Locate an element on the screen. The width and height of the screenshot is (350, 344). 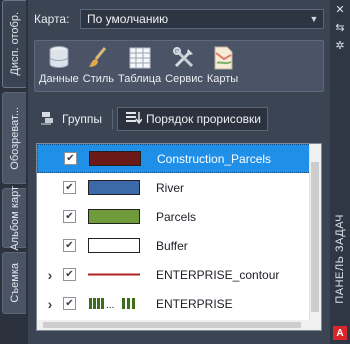
table-button: Таблица is located at coordinates (139, 68).